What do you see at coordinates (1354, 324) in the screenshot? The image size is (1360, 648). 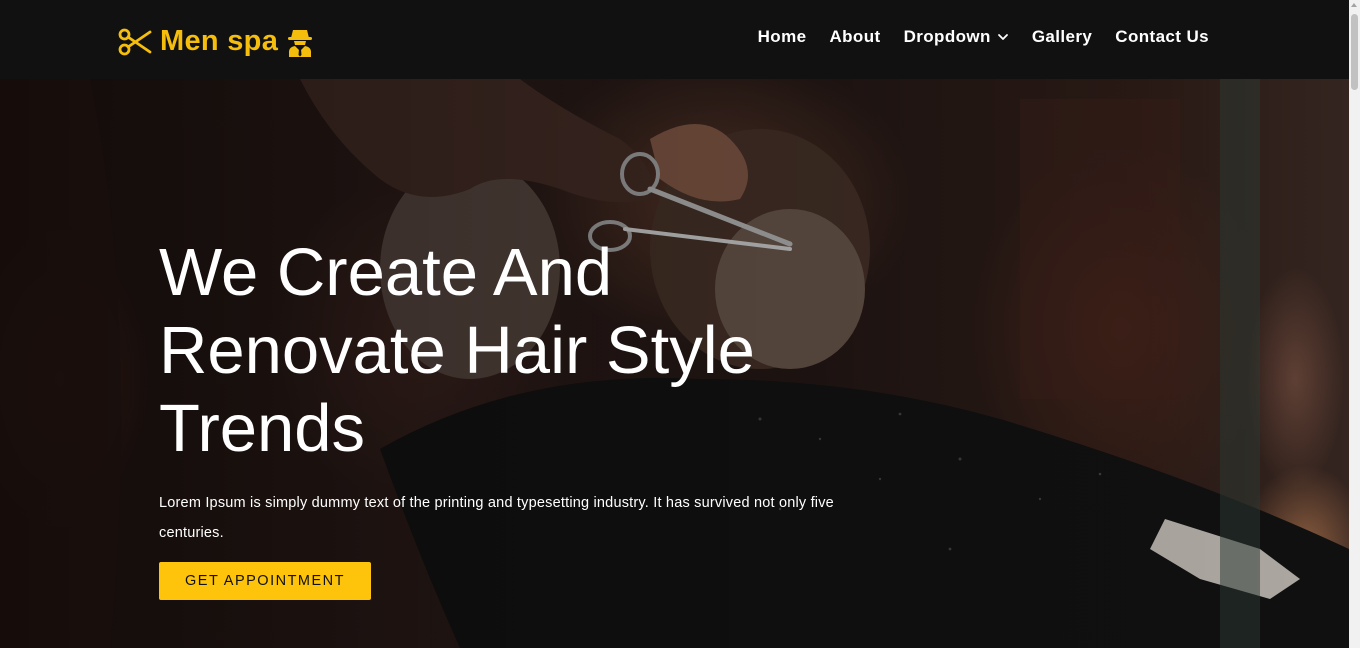 I see `vertical-scrollbar` at bounding box center [1354, 324].